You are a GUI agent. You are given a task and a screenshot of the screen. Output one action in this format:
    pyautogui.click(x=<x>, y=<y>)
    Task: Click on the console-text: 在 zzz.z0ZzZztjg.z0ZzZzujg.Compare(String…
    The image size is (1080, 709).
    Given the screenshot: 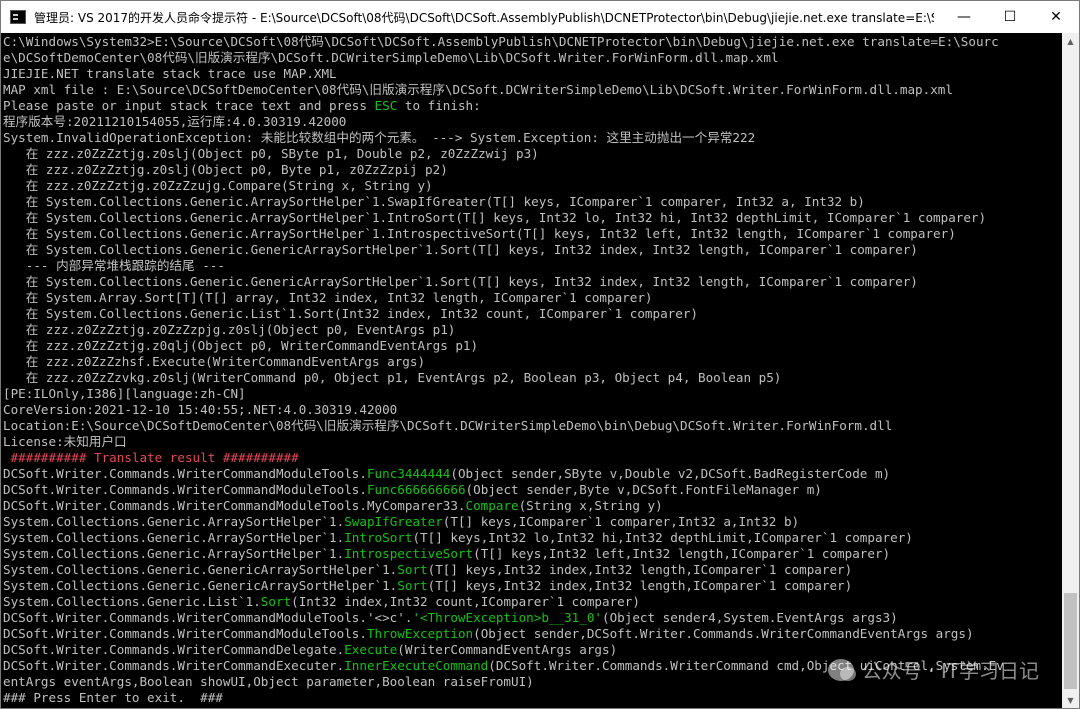 What is the action you would take?
    pyautogui.click(x=218, y=185)
    